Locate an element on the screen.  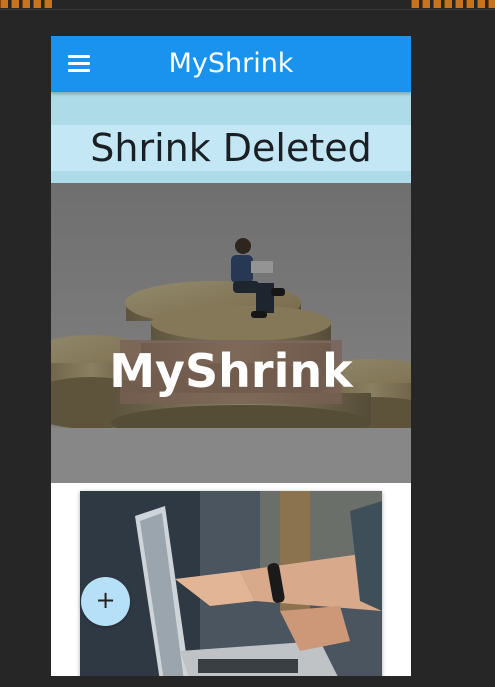
toolbar-ticks-right is located at coordinates (453, 4).